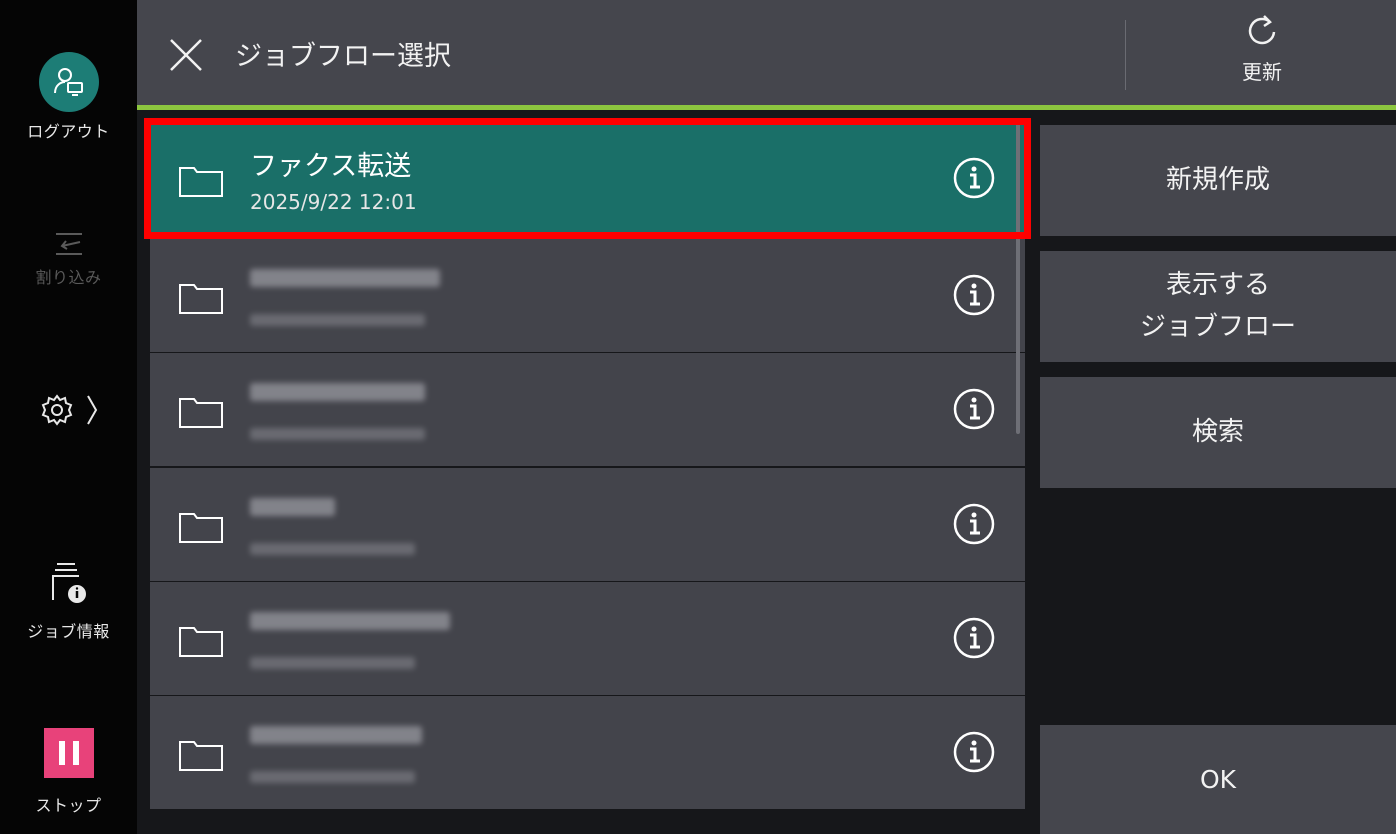 The image size is (1396, 834). Describe the element at coordinates (68, 131) in the screenshot. I see `logout-label: ログアウト` at that location.